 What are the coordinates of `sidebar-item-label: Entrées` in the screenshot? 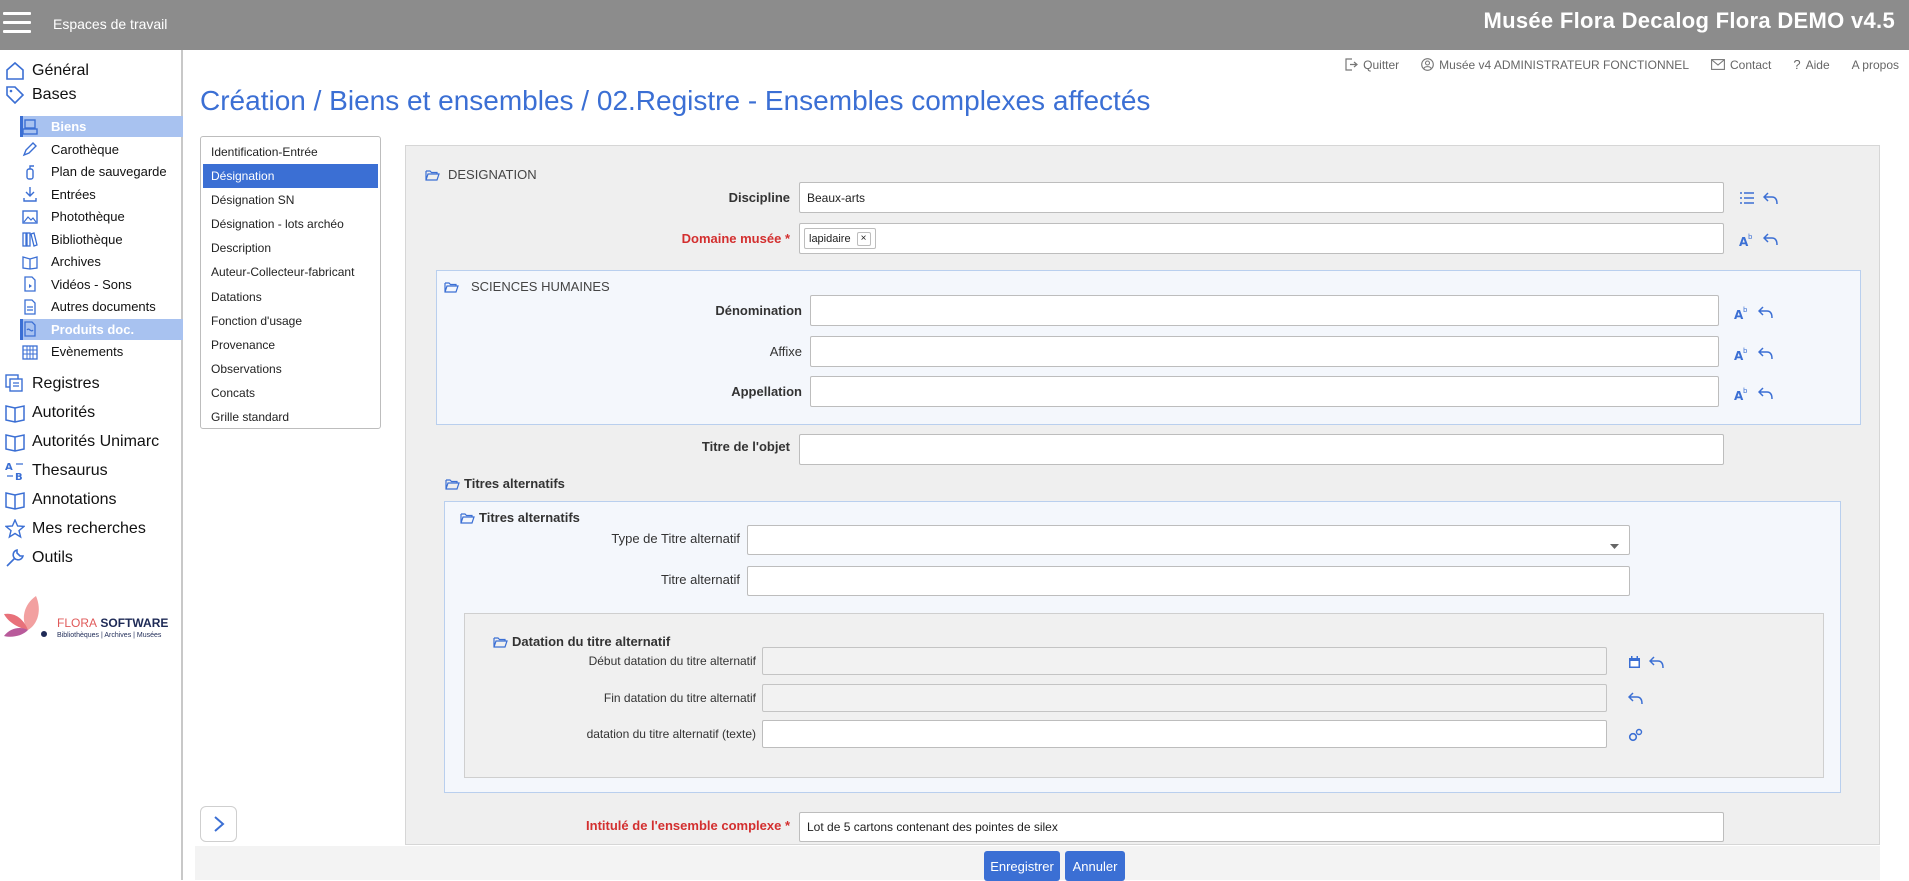 It's located at (73, 194).